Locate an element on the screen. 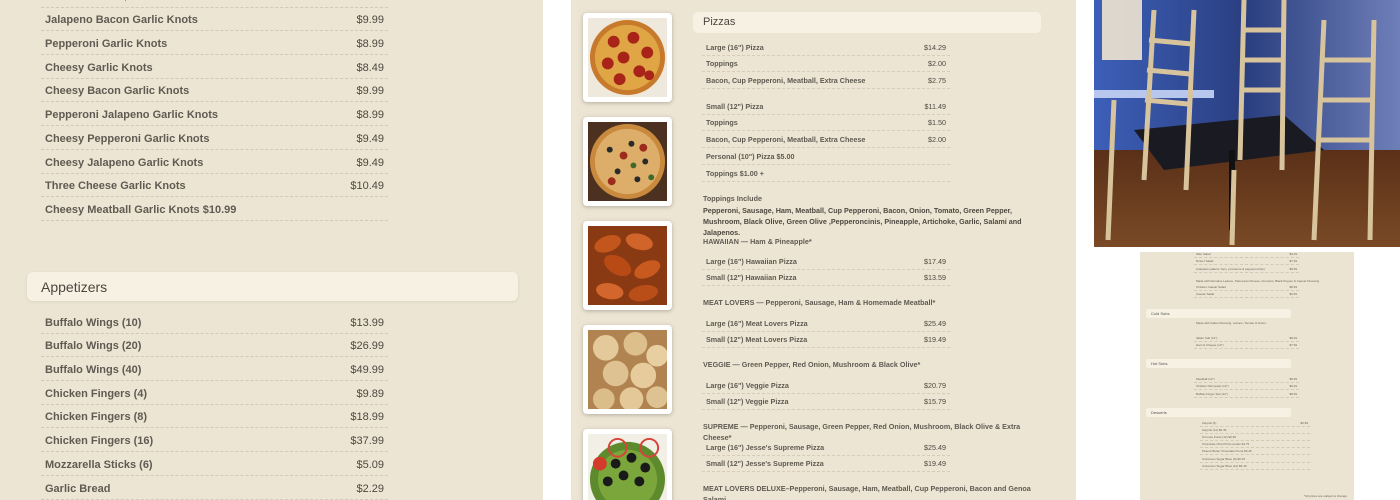 The height and width of the screenshot is (500, 1400). item-name: Small (12") Jesse's Supreme Pizza is located at coordinates (765, 464).